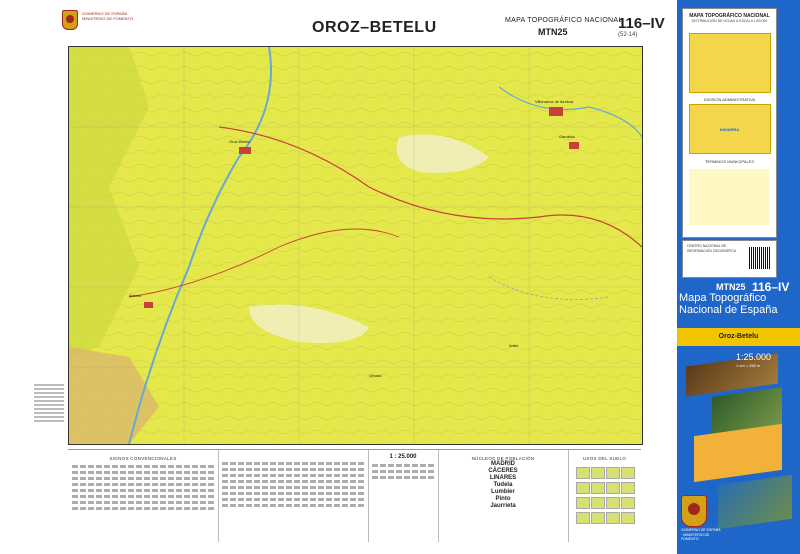 Image resolution: width=800 pixels, height=554 pixels. What do you see at coordinates (49, 412) in the screenshot?
I see `side-table` at bounding box center [49, 412].